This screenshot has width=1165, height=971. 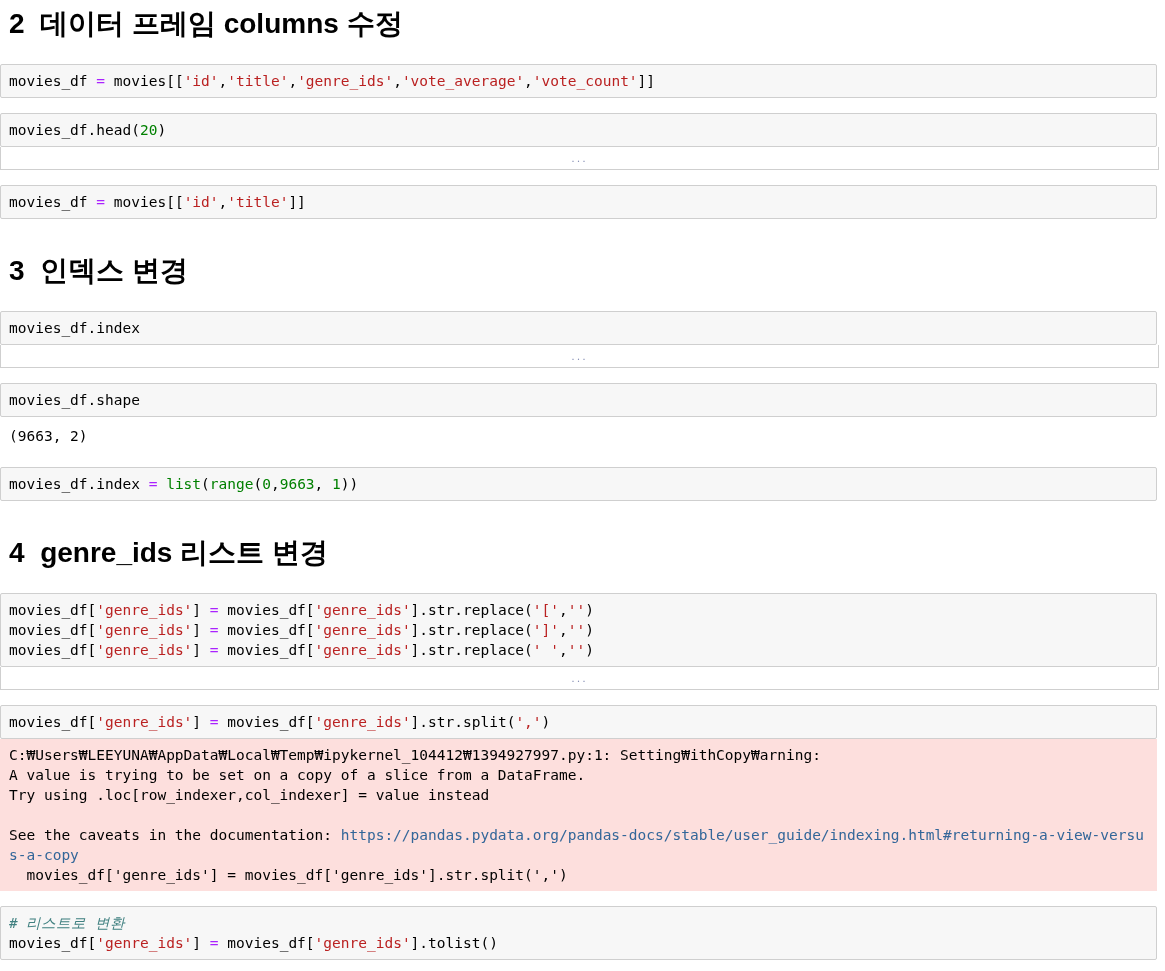 What do you see at coordinates (206, 24) in the screenshot?
I see `section-heading: 2 데이터 프레임 columns 수정` at bounding box center [206, 24].